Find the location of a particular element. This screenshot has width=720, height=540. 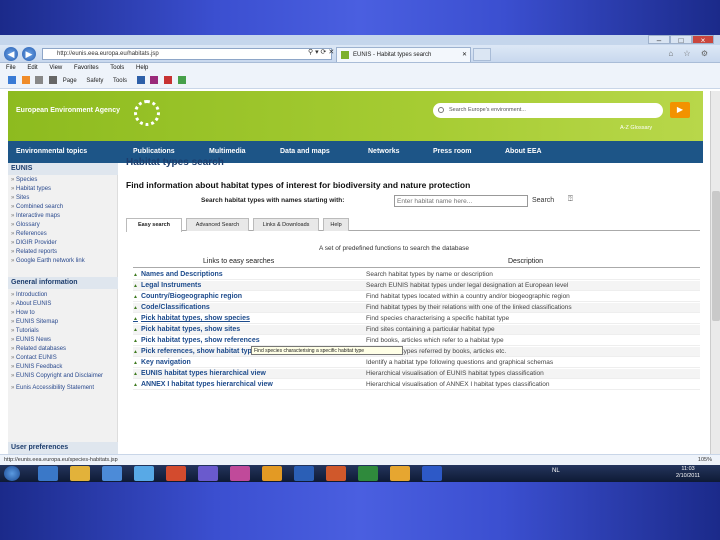

menu-view: View is located at coordinates (55, 68).